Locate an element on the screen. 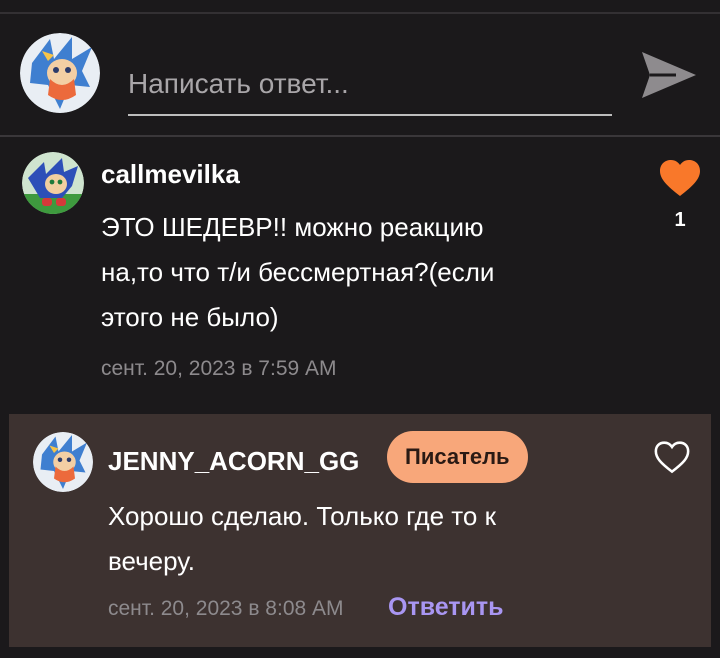 This screenshot has width=720, height=658. hedgehog-avatar-icon is located at coordinates (53, 183).